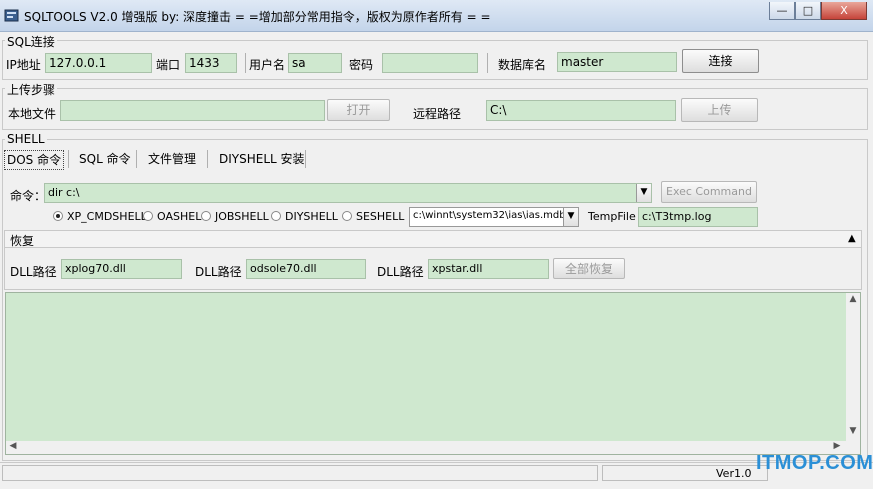  What do you see at coordinates (22, 241) in the screenshot?
I see `restore-legend: 恢复` at bounding box center [22, 241].